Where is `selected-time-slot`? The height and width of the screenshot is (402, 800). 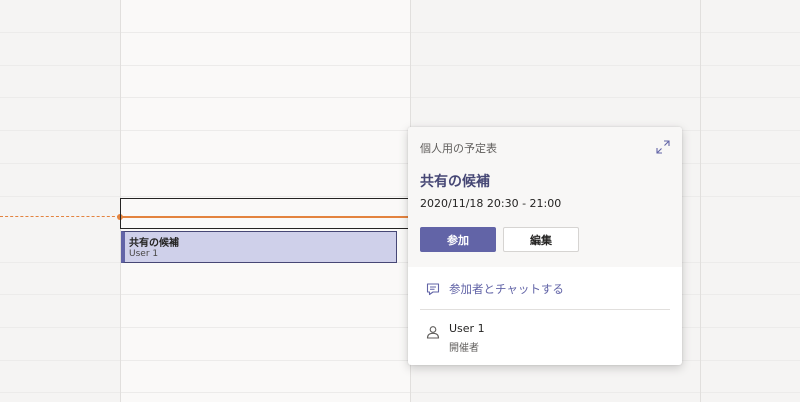
selected-time-slot is located at coordinates (264, 213).